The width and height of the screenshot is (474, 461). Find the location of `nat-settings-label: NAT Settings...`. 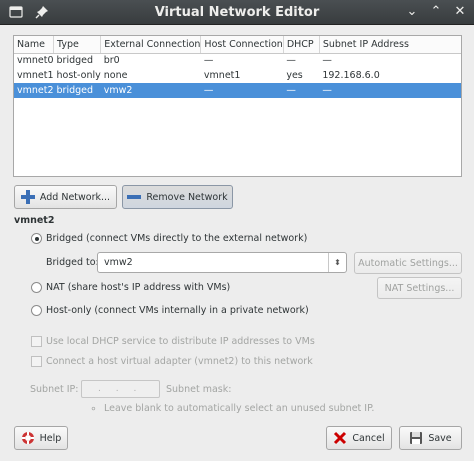

nat-settings-label: NAT Settings... is located at coordinates (419, 288).